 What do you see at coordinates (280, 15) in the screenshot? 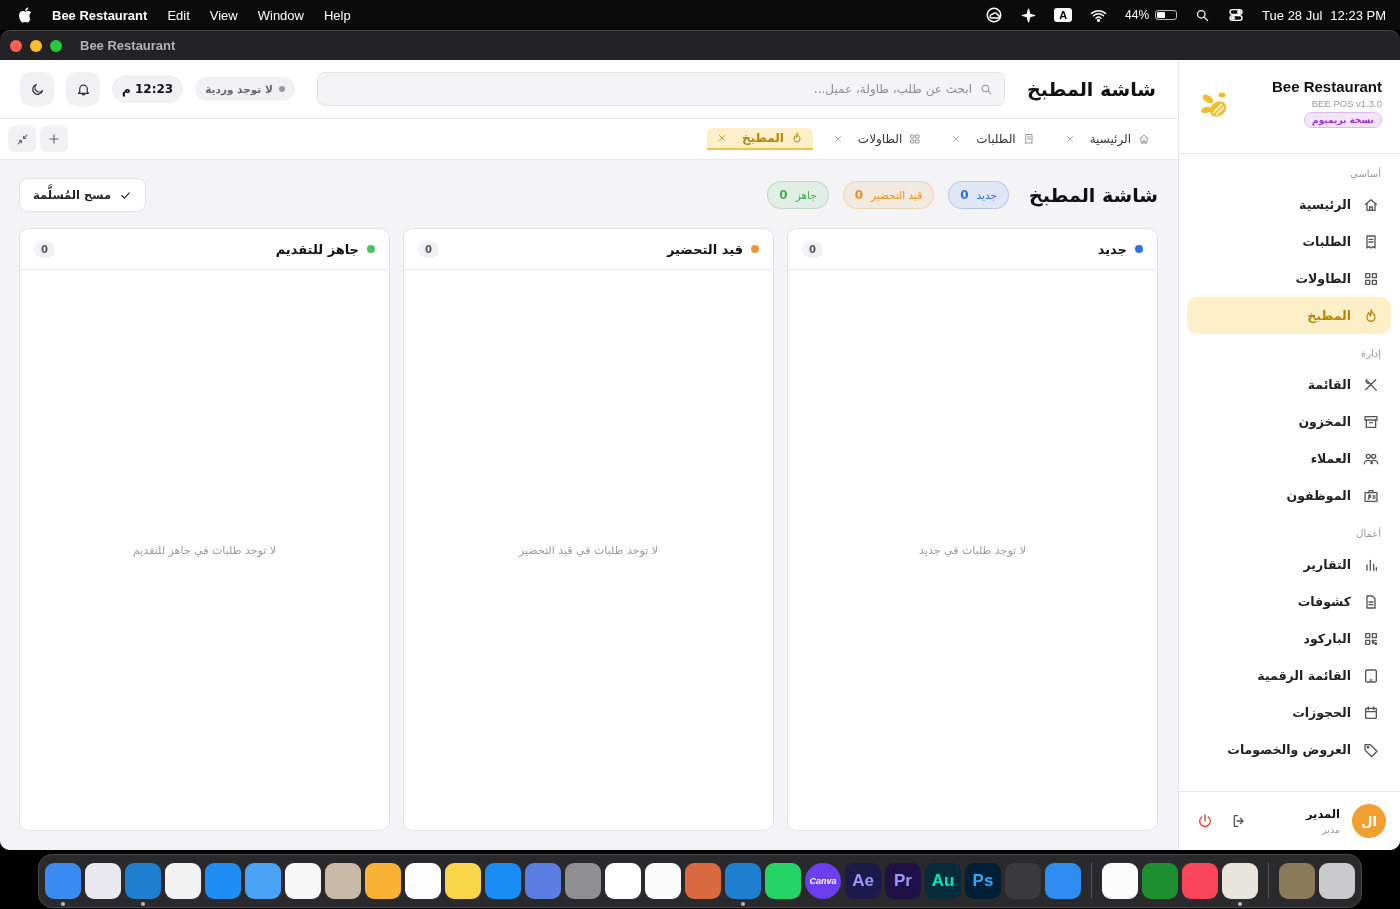
I see `menu-item: Window` at bounding box center [280, 15].